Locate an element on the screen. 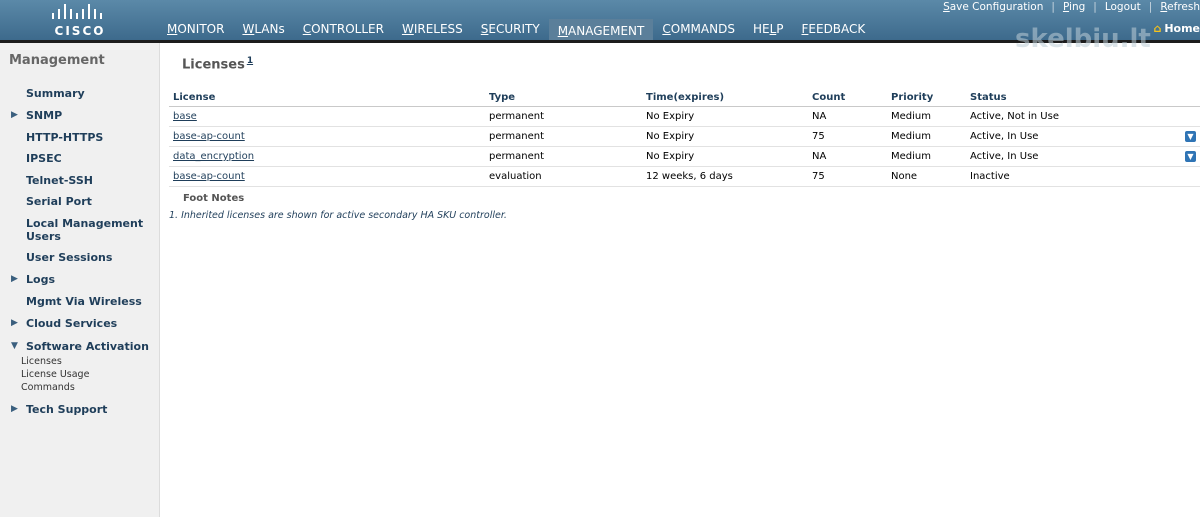 Image resolution: width=1200 pixels, height=517 pixels. footnotes-title: Foot Notes is located at coordinates (214, 198).